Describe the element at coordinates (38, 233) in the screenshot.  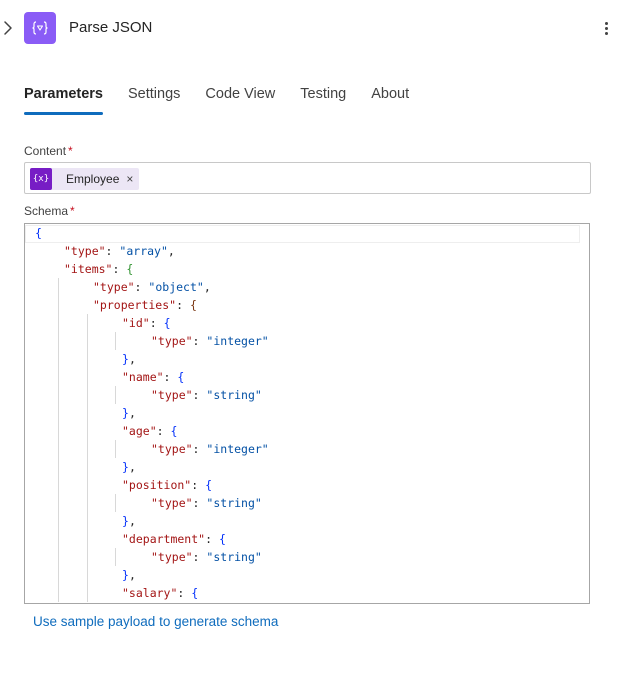
I see `code-line: {` at that location.